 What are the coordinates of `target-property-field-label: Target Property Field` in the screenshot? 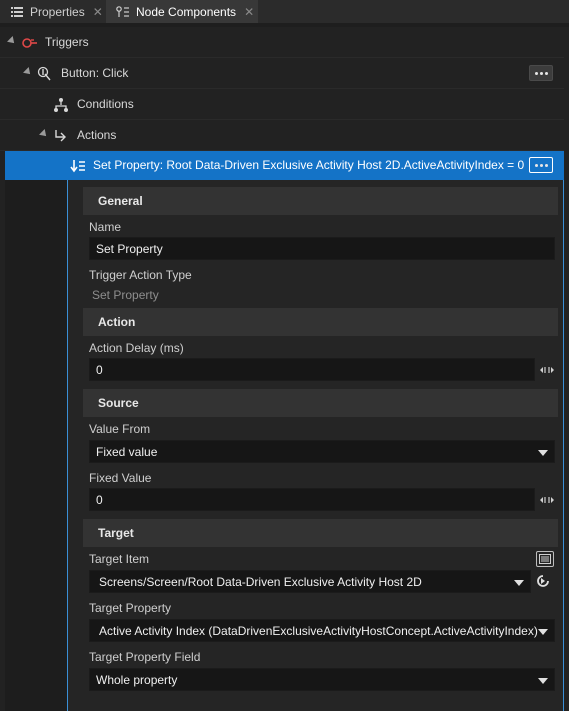 It's located at (145, 657).